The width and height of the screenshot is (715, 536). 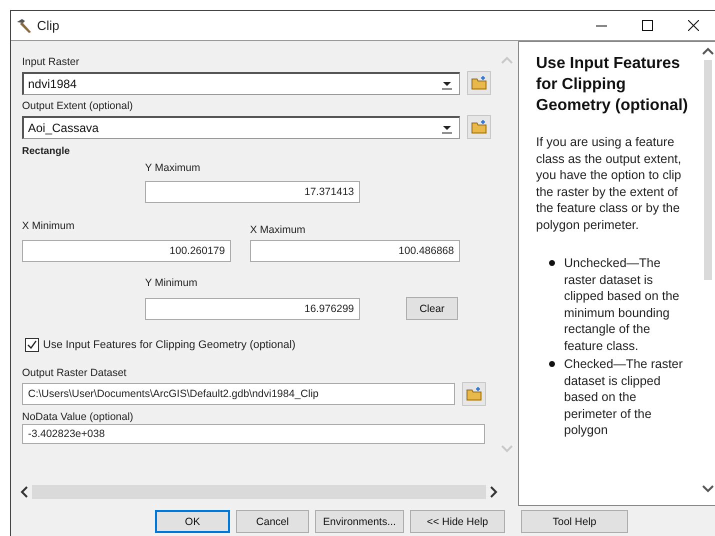 What do you see at coordinates (49, 226) in the screenshot?
I see `field-label: X Minimum` at bounding box center [49, 226].